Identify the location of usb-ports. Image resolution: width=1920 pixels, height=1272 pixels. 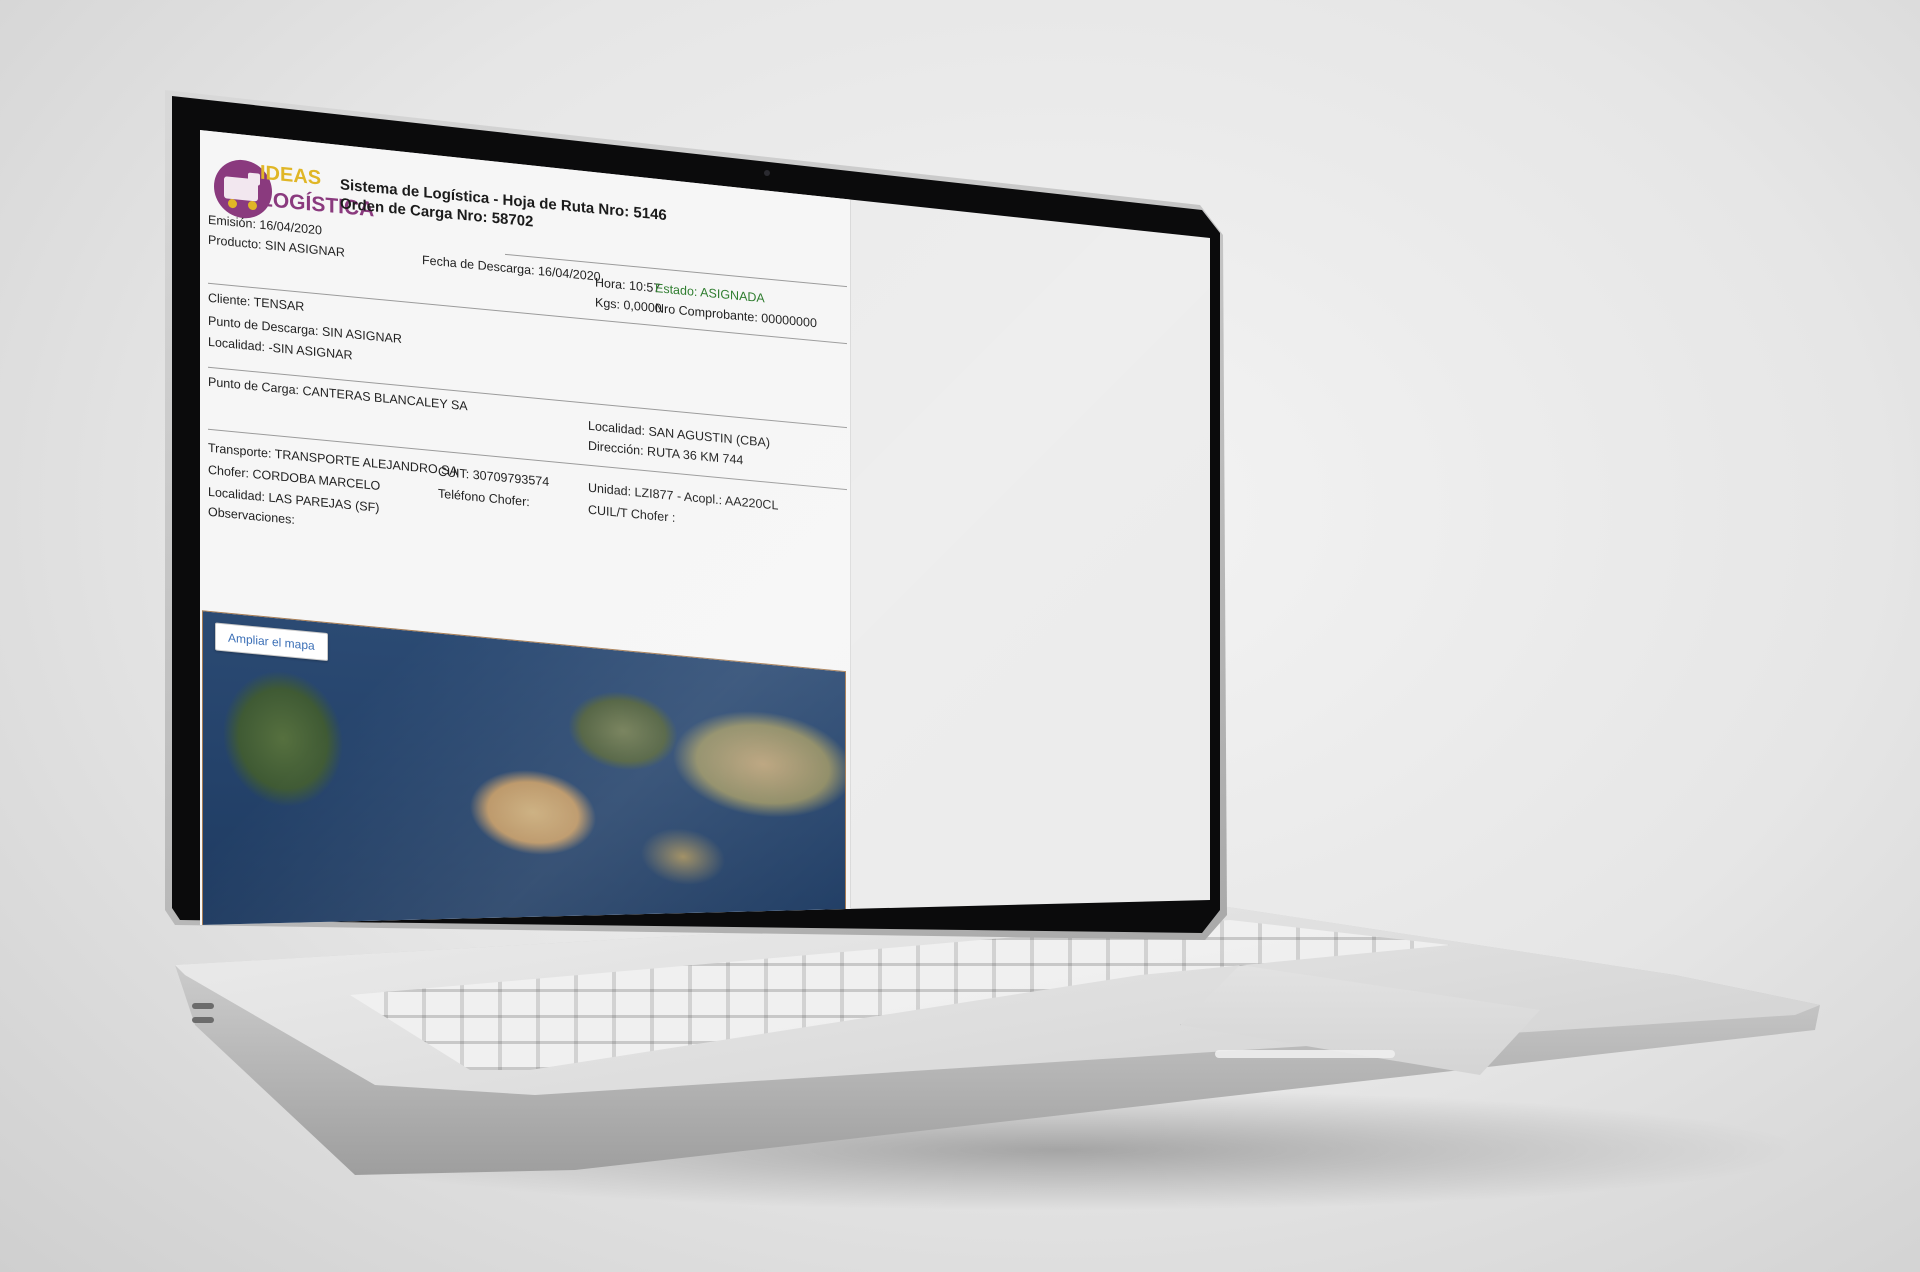
(205, 1018).